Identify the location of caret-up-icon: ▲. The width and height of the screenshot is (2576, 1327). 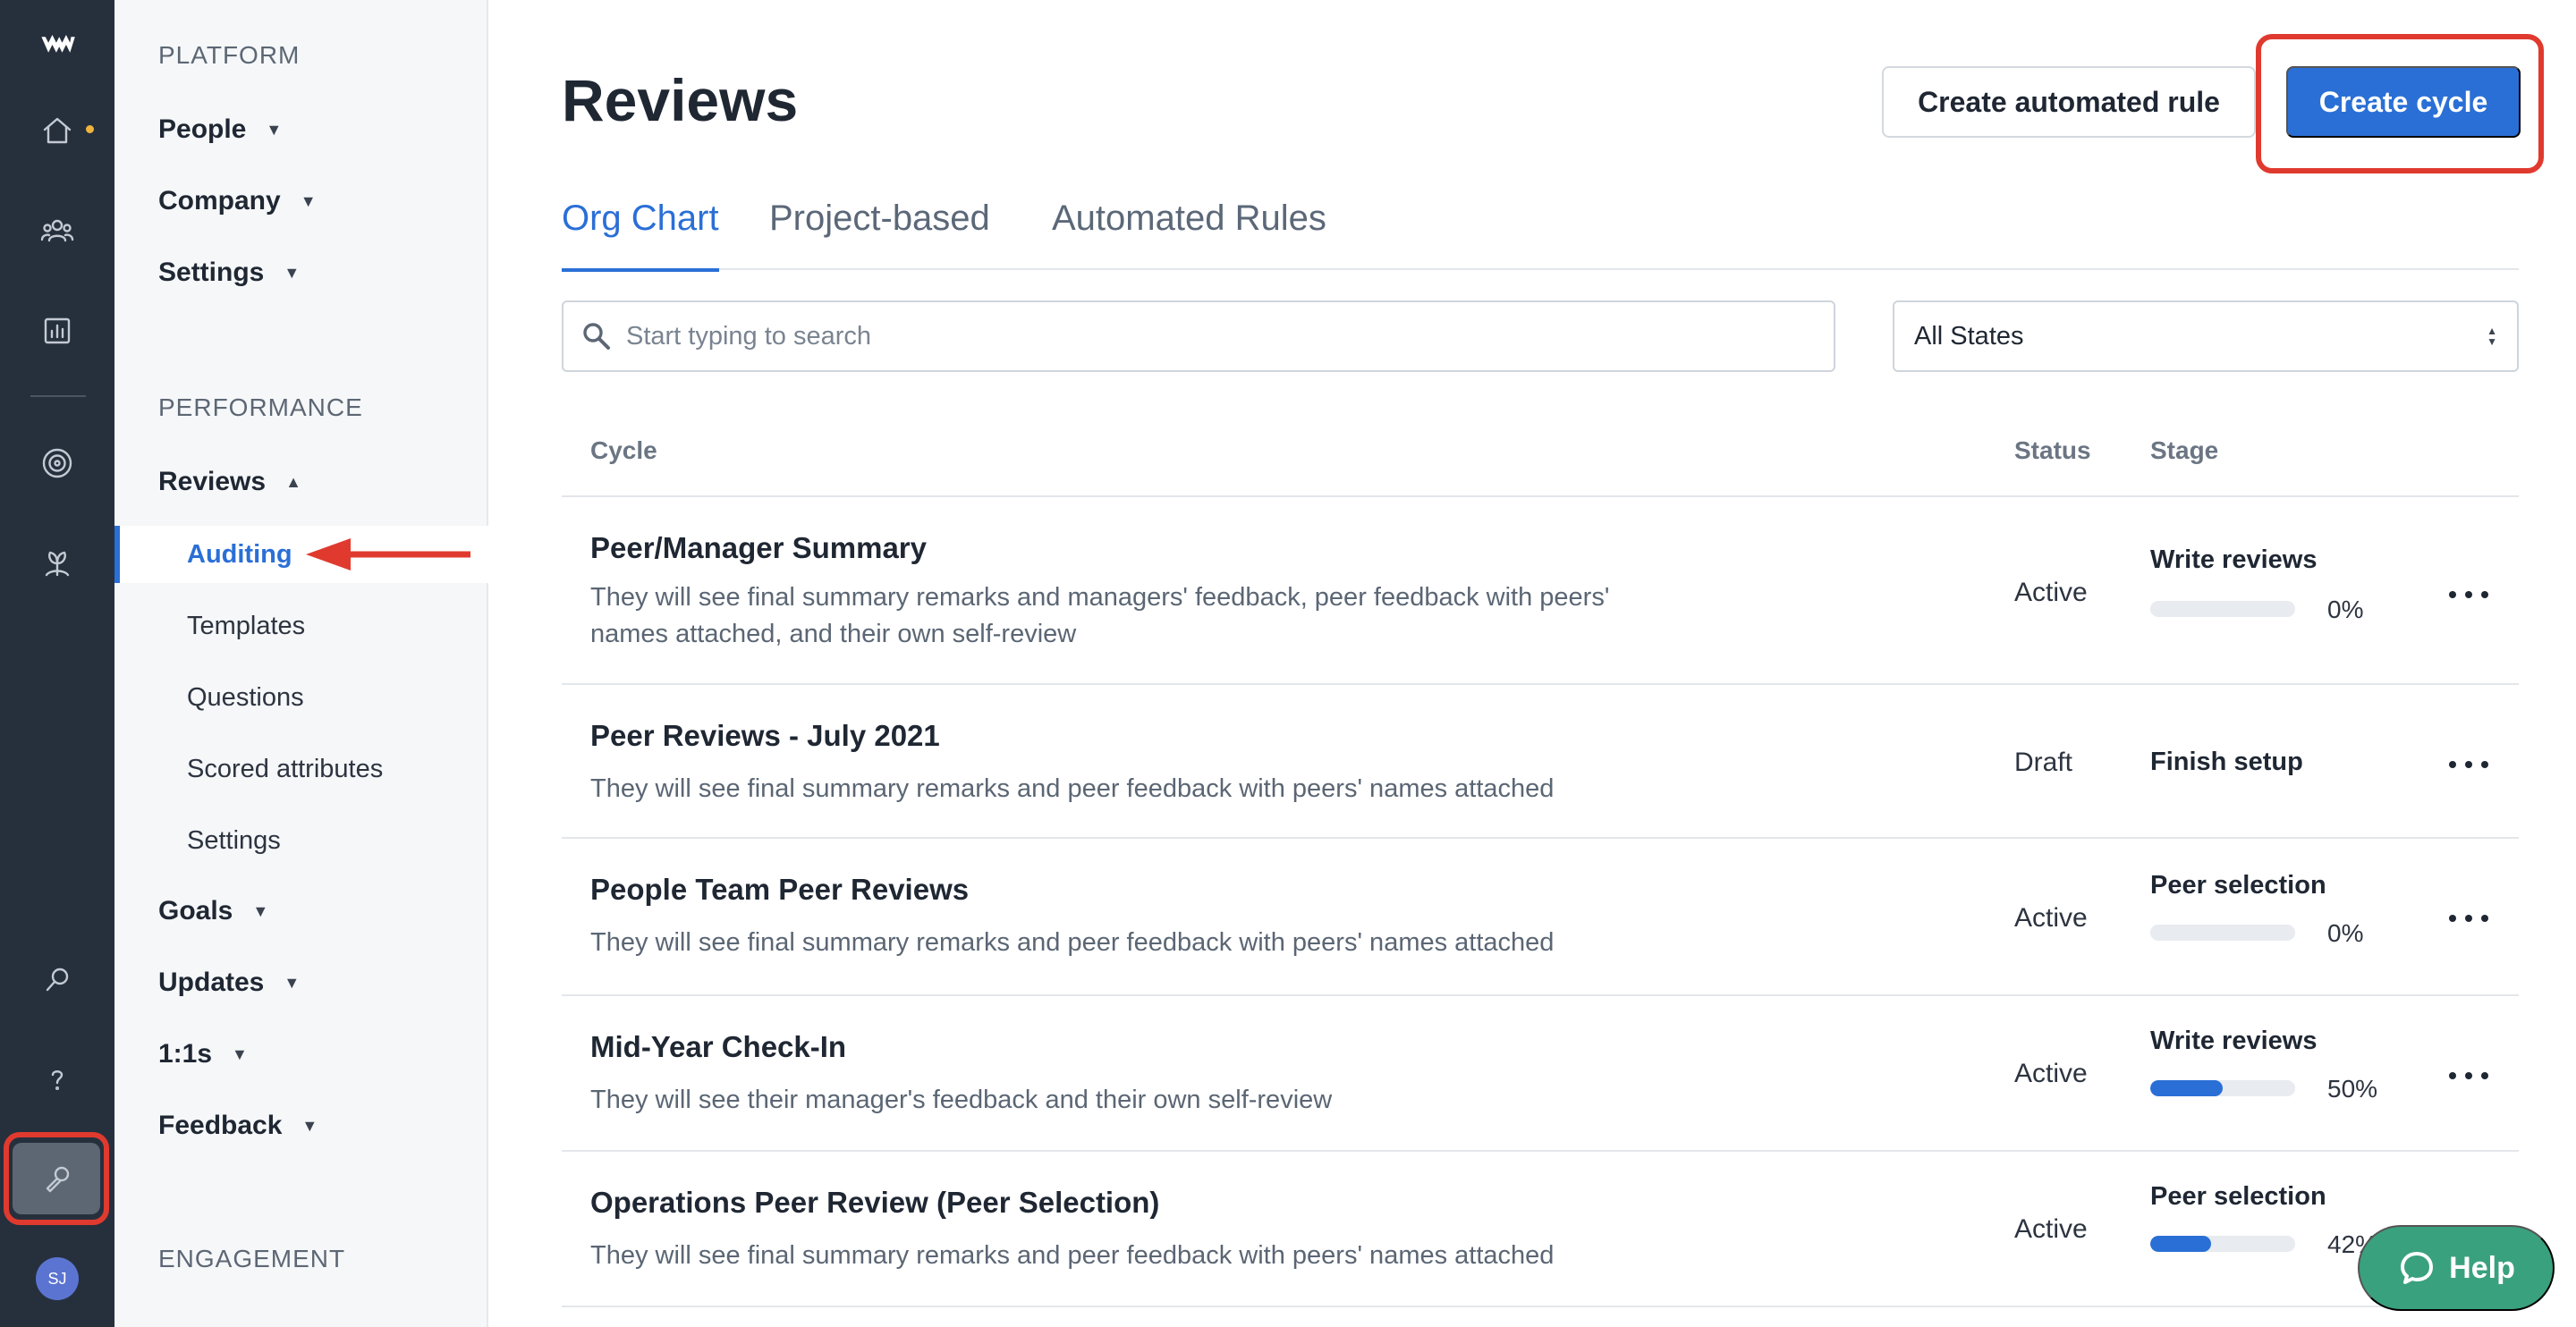
(293, 481).